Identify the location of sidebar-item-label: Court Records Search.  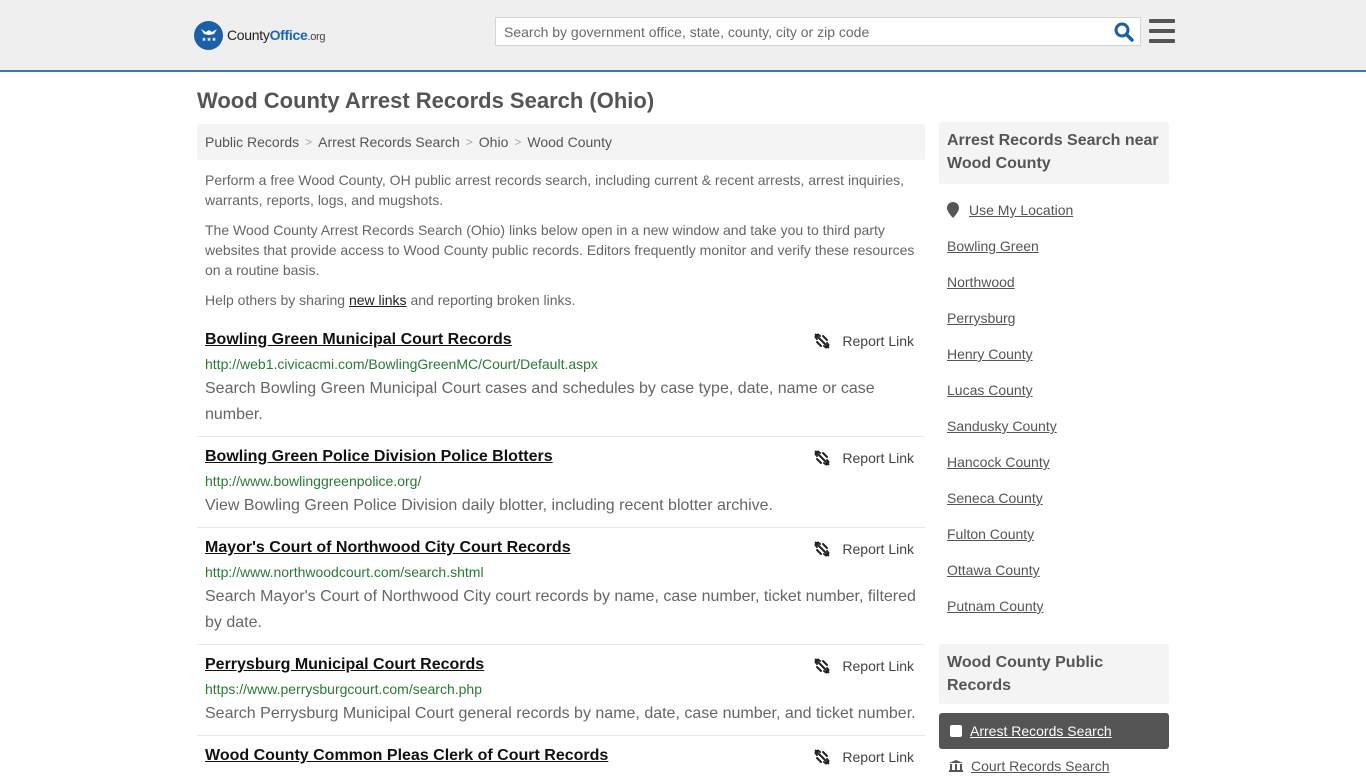
(1040, 766).